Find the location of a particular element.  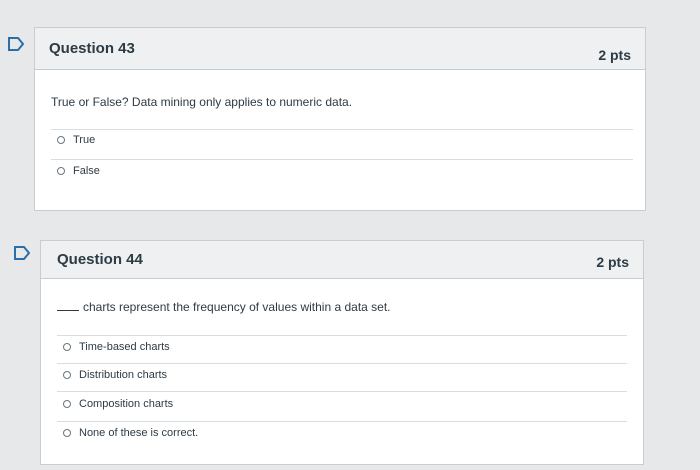

answer-option: False is located at coordinates (78, 171).